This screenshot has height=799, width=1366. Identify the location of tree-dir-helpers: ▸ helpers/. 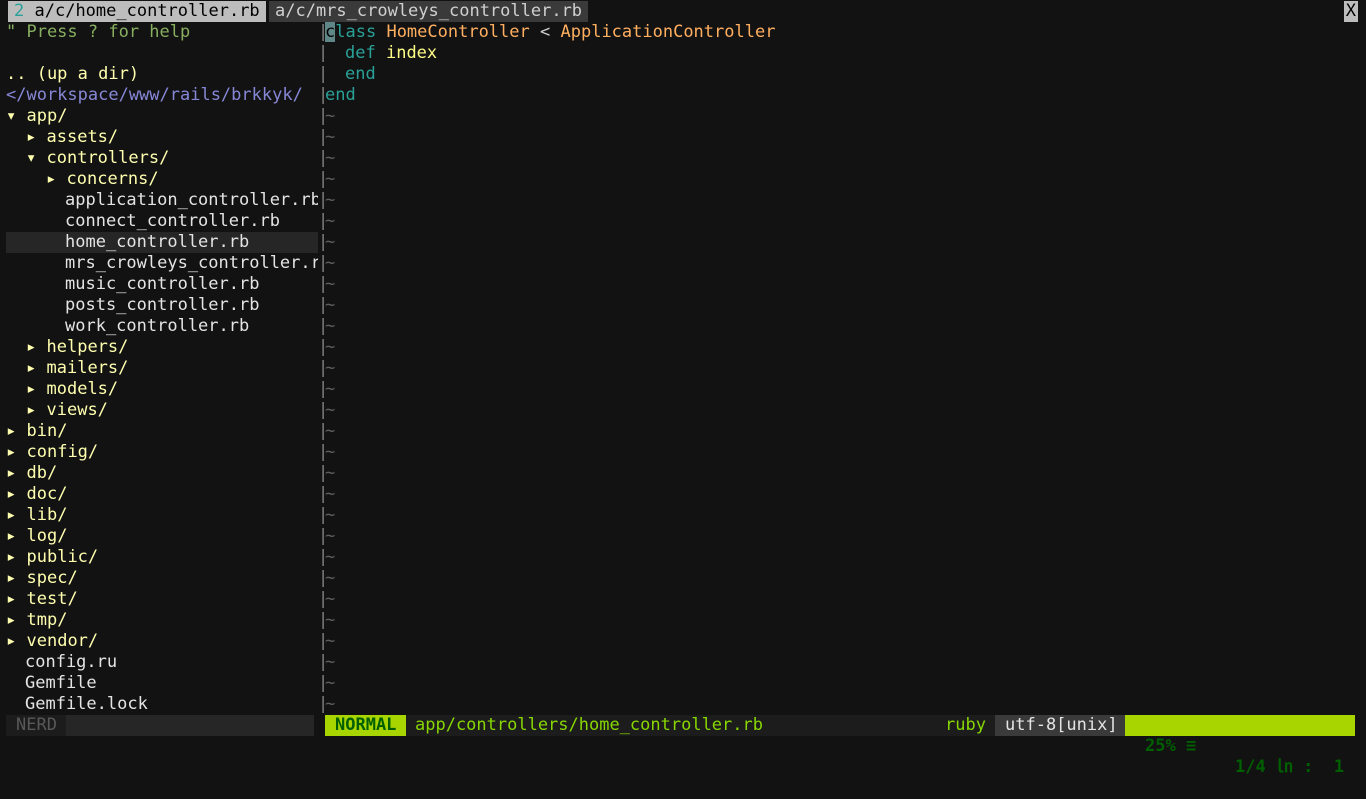
(77, 347).